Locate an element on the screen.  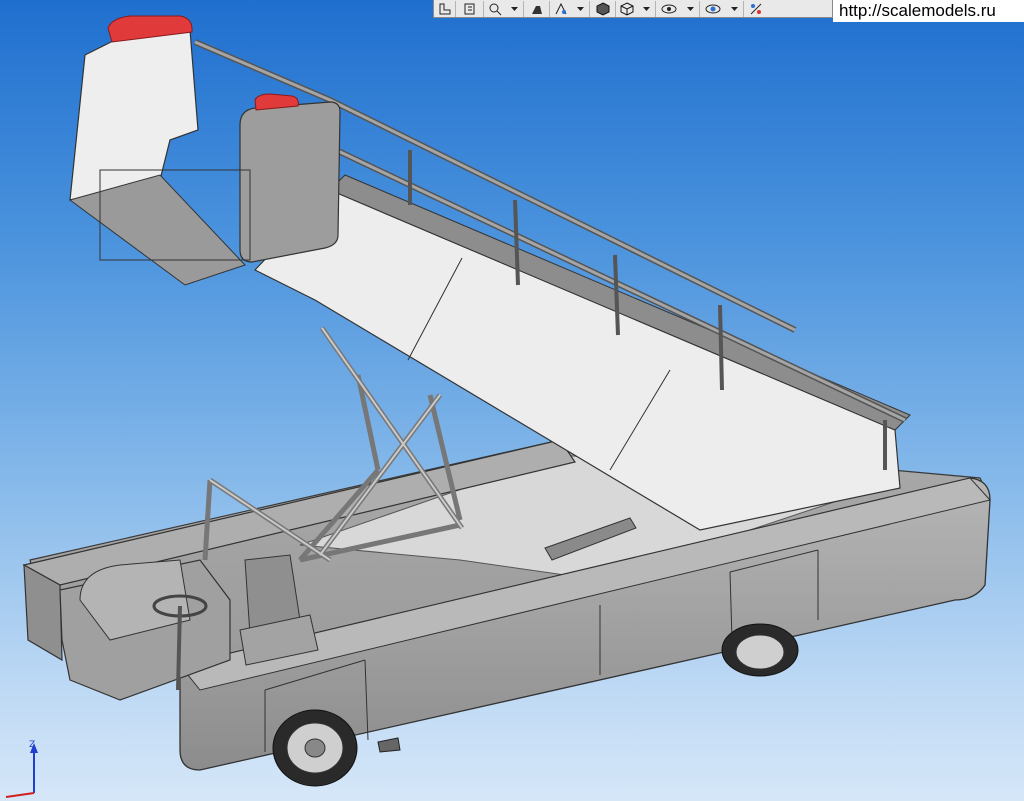
section-view-button is located at coordinates (445, 8).